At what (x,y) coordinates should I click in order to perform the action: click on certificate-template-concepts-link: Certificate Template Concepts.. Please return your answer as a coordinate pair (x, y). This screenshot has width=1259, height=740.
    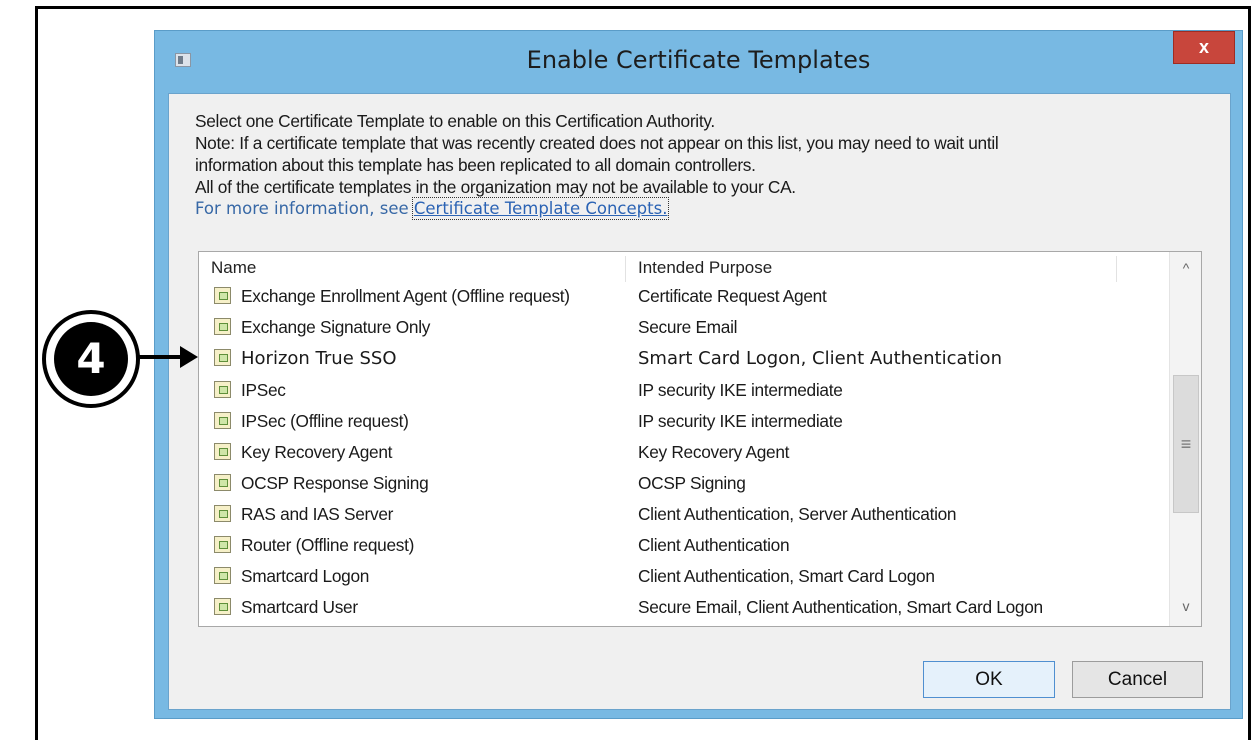
    Looking at the image, I should click on (540, 208).